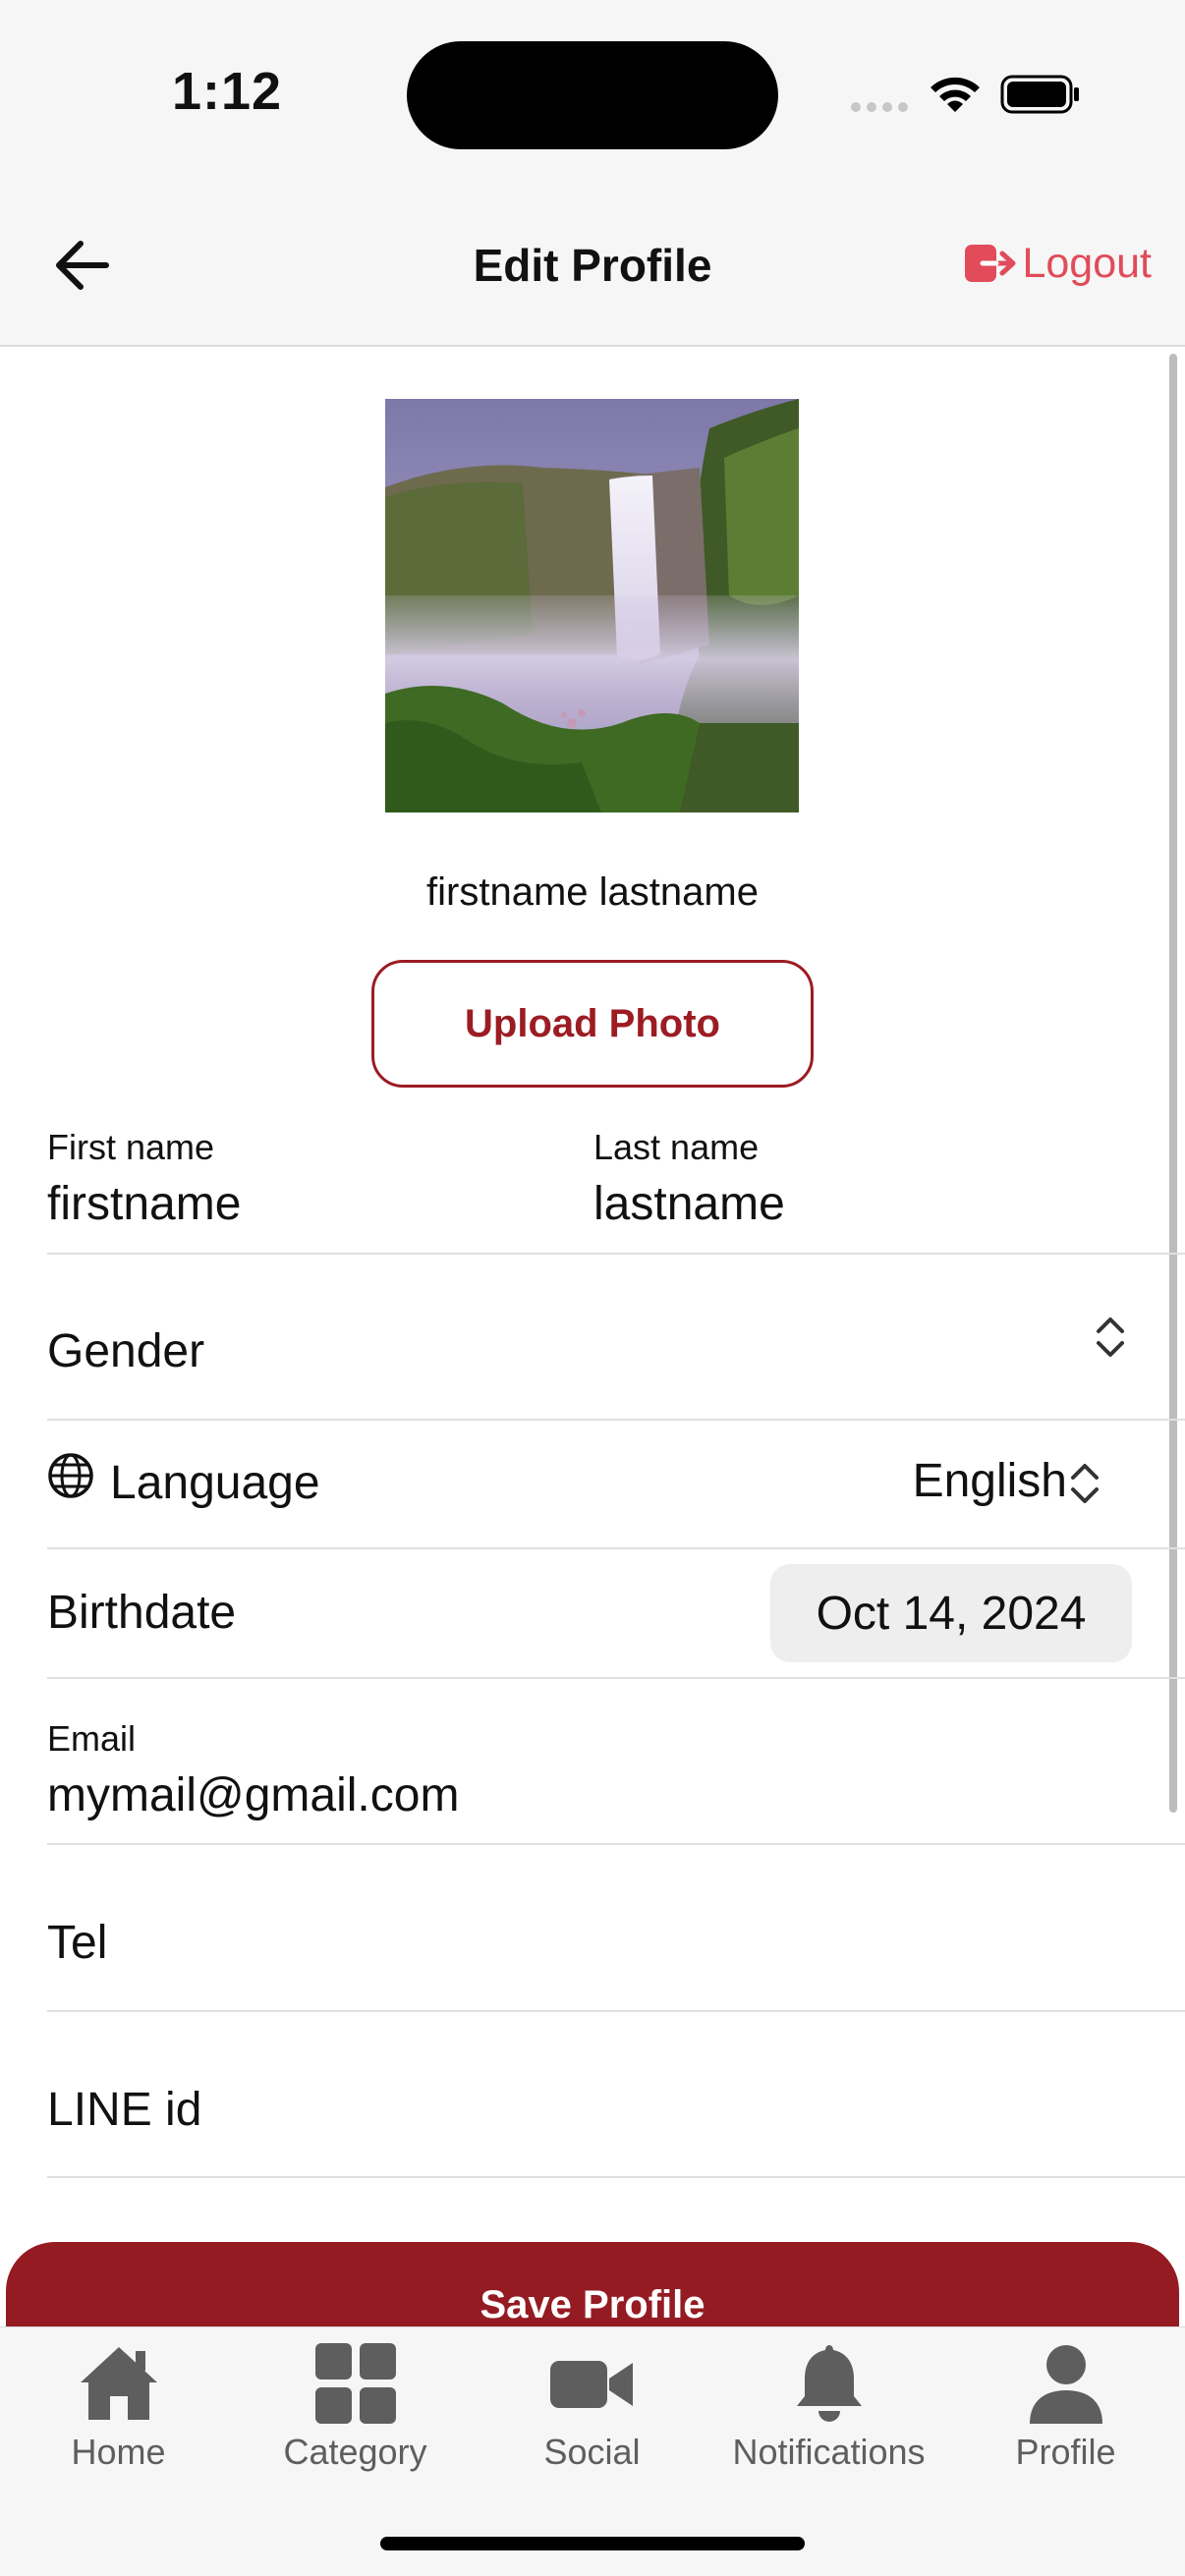 Image resolution: width=1185 pixels, height=2576 pixels. I want to click on language-select: English, so click(990, 1481).